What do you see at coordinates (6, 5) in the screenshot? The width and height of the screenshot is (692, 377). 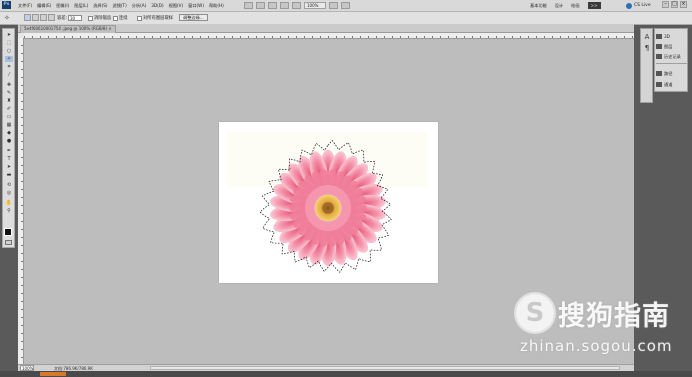 I see `photoshop-logo: Ps` at bounding box center [6, 5].